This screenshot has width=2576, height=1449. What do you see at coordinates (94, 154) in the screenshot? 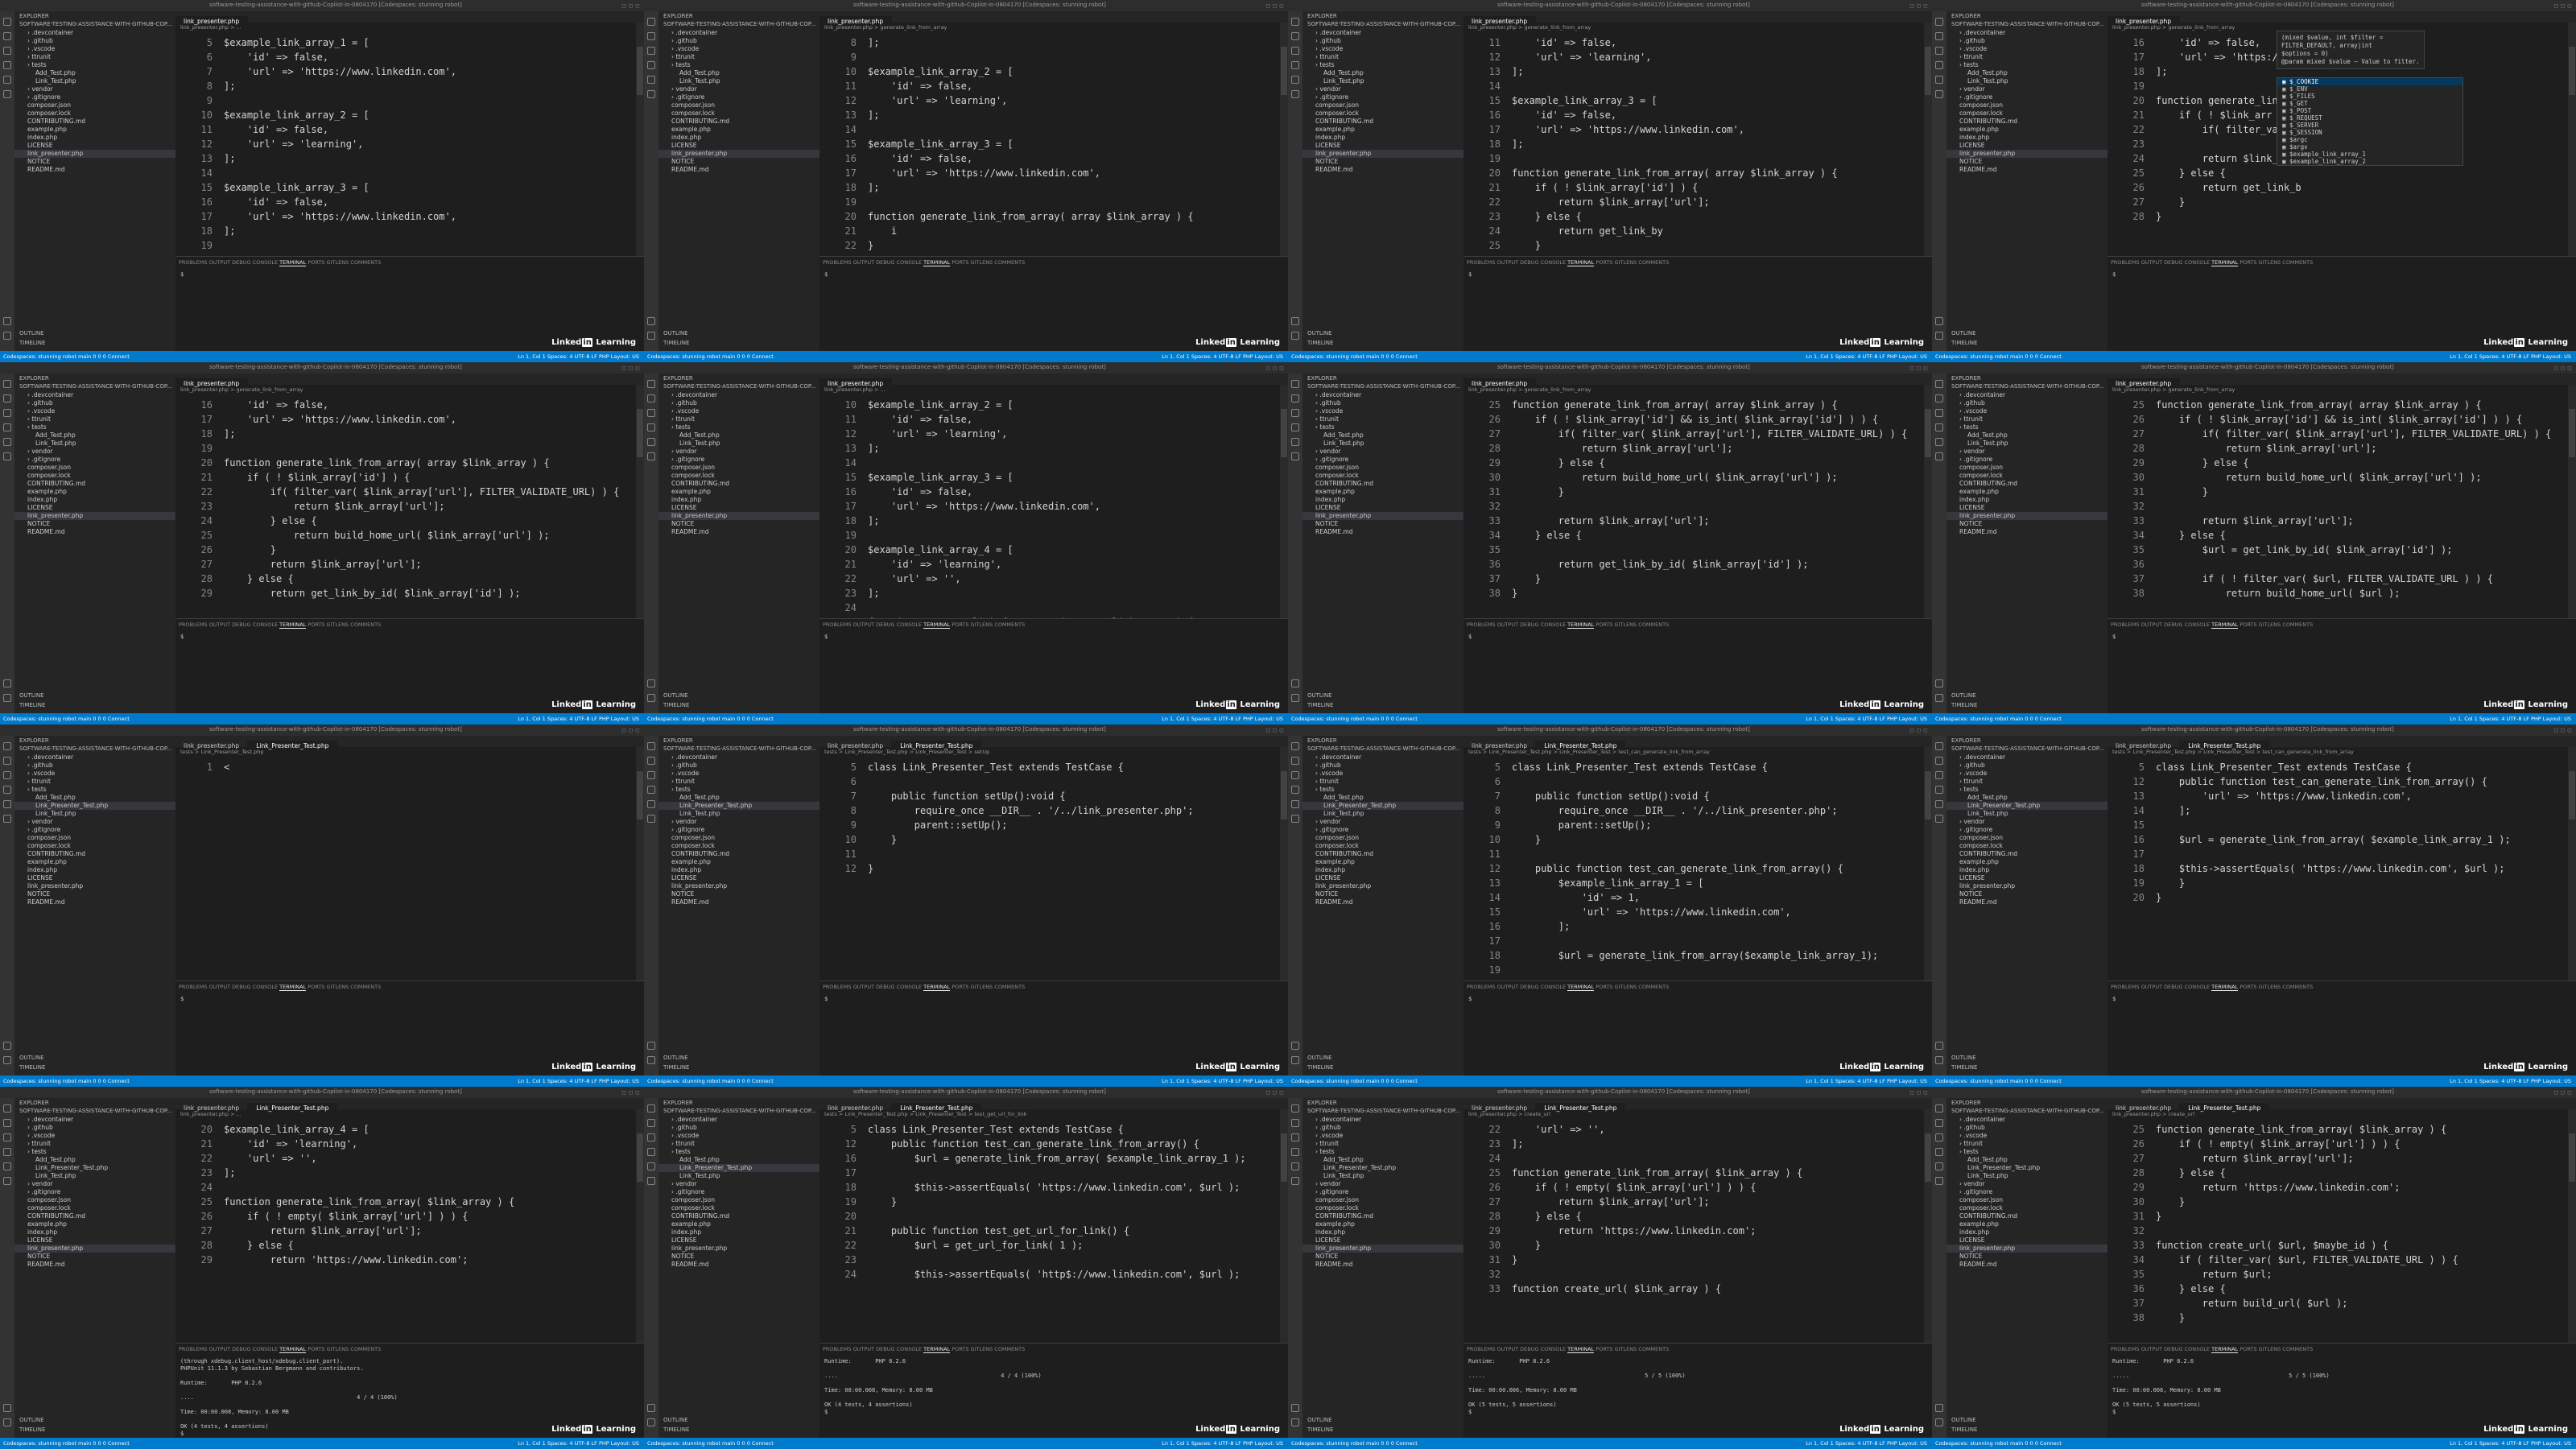
I see `file-tree-item: link_presenter.php` at bounding box center [94, 154].